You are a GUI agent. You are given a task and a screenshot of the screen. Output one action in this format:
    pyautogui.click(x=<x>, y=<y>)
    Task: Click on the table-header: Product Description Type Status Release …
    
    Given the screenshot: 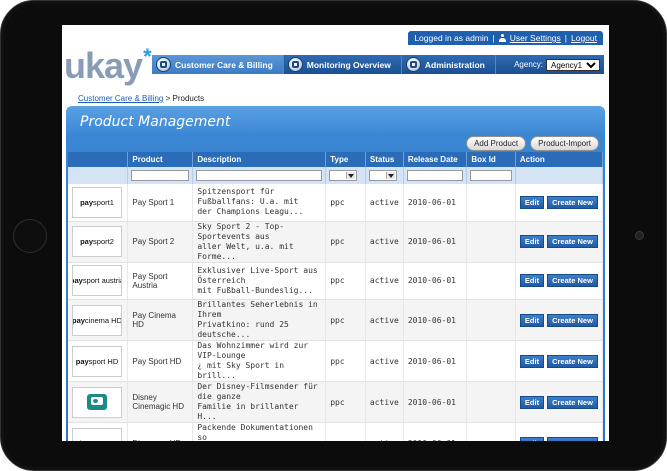 What is the action you would take?
    pyautogui.click(x=335, y=159)
    